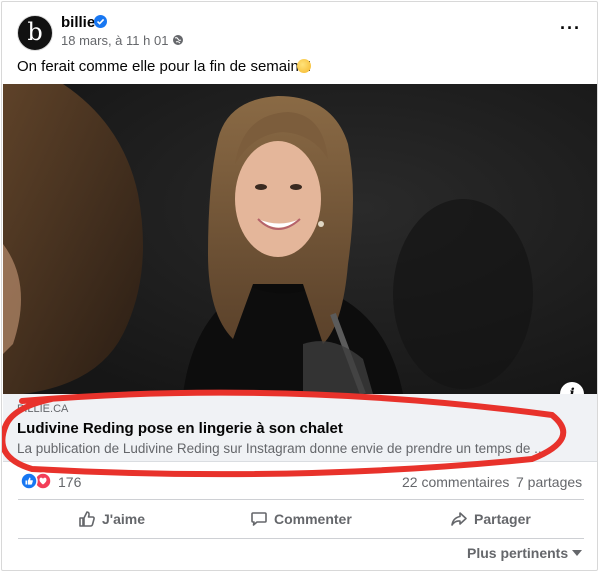 The height and width of the screenshot is (571, 600). Describe the element at coordinates (100, 21) in the screenshot. I see `verified-badge-icon` at that location.